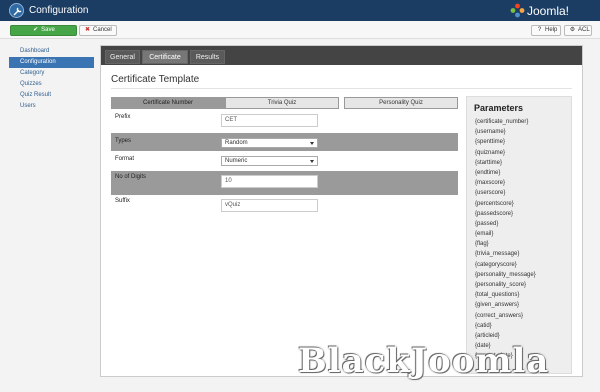 The height and width of the screenshot is (392, 600). I want to click on page-header-title: Configuration, so click(59, 10).